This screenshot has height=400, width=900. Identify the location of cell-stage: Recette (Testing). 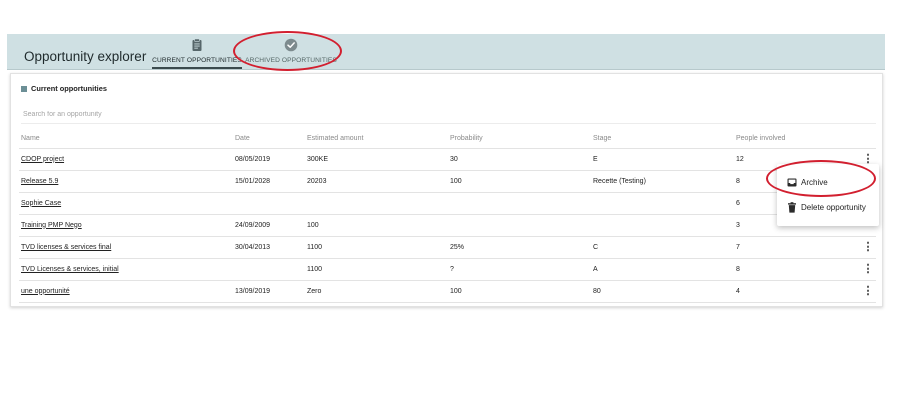
(662, 181).